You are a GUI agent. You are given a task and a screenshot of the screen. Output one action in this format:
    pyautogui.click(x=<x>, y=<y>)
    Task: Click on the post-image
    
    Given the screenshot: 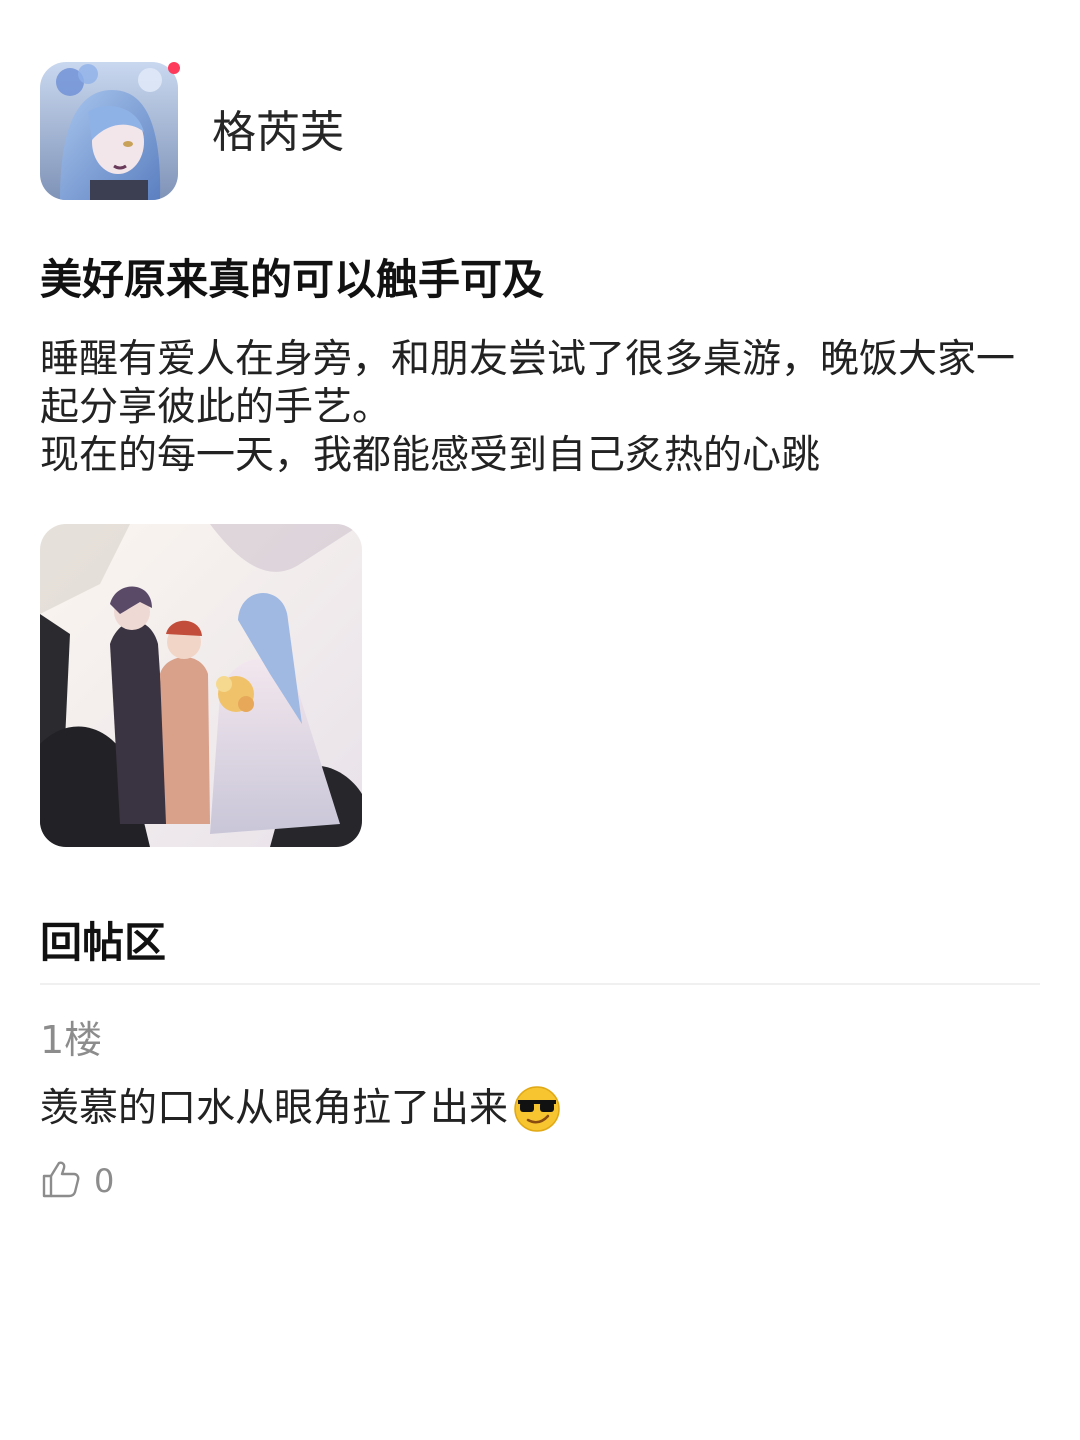 What is the action you would take?
    pyautogui.click(x=201, y=685)
    